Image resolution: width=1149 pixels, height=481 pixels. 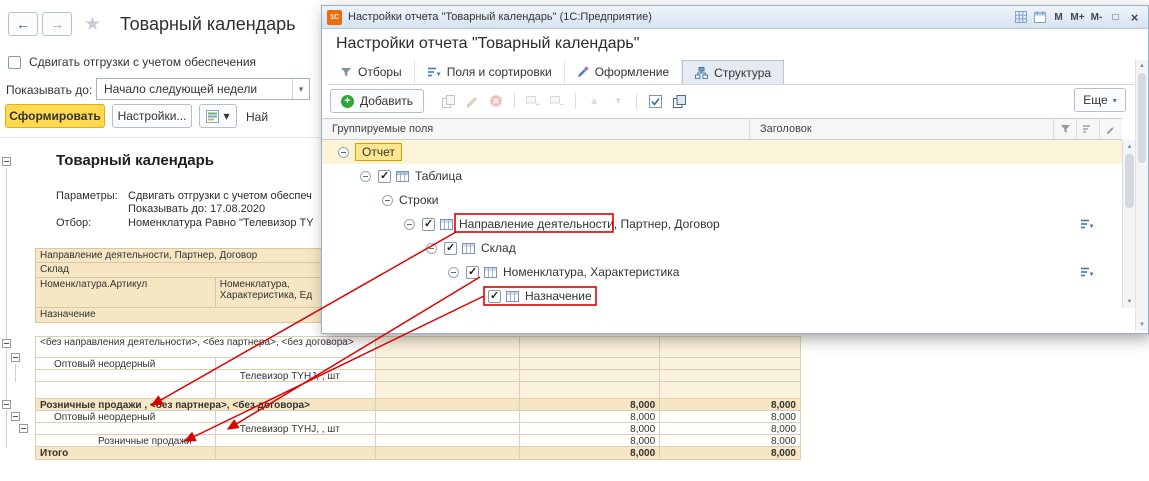 What do you see at coordinates (618, 101) in the screenshot?
I see `move-down-button: ▼` at bounding box center [618, 101].